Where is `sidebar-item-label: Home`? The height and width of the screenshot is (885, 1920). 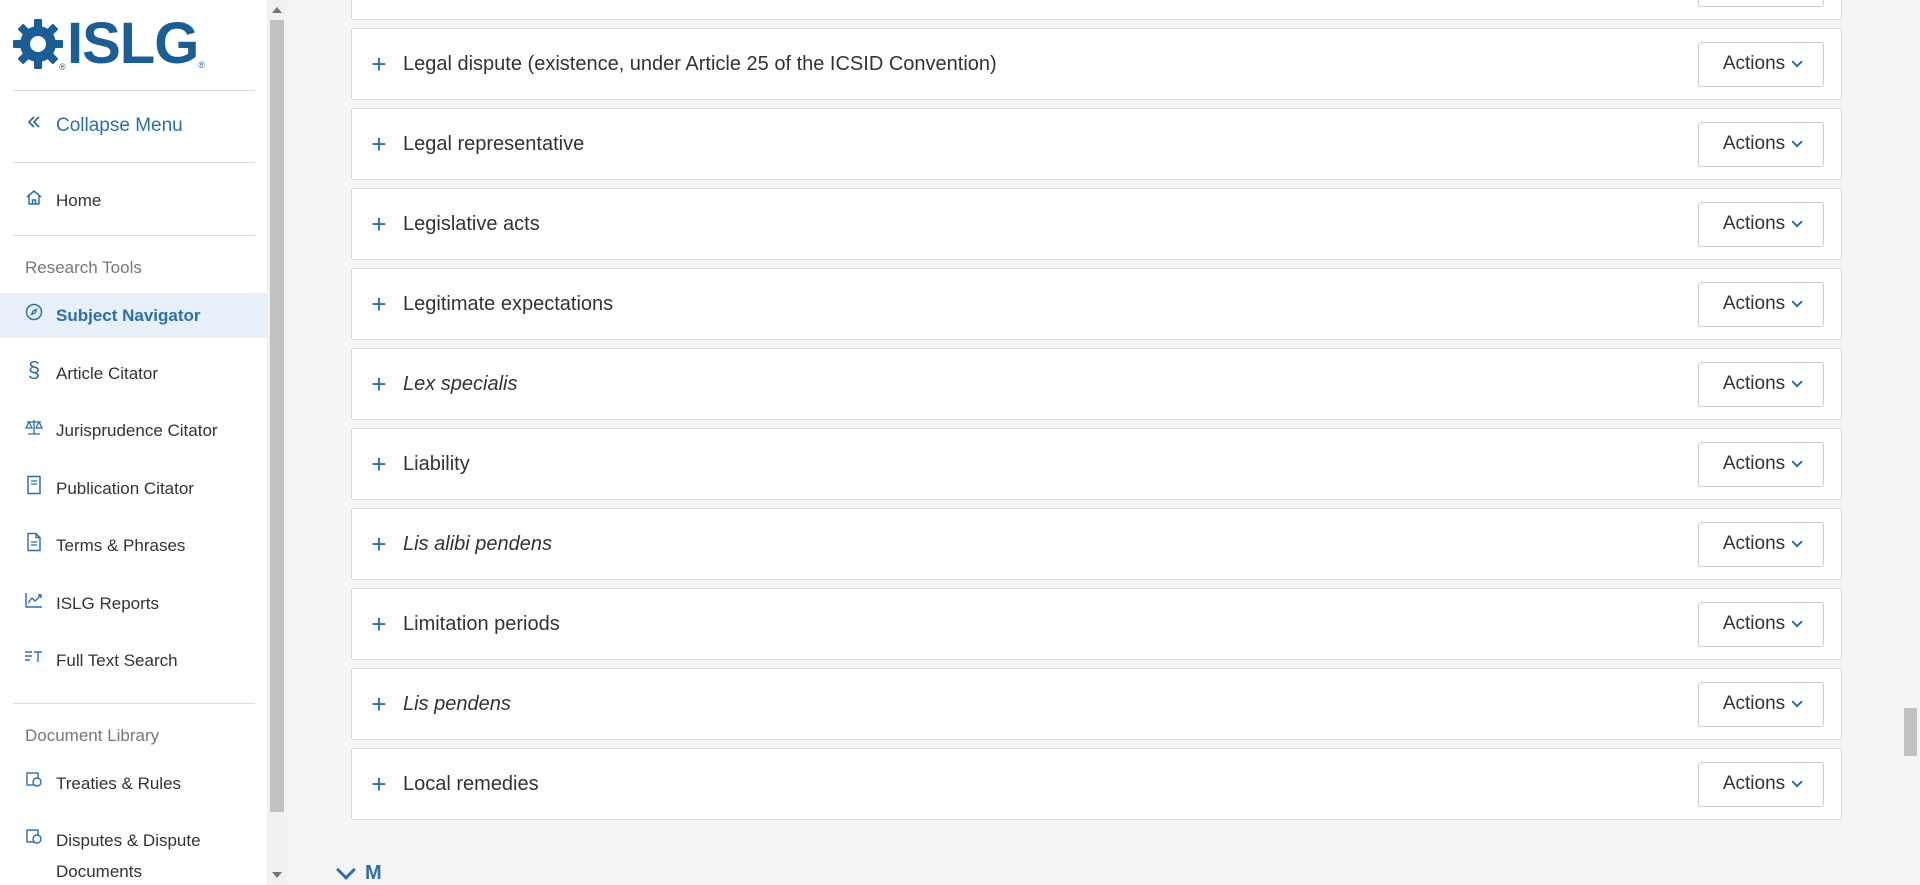 sidebar-item-label: Home is located at coordinates (79, 200).